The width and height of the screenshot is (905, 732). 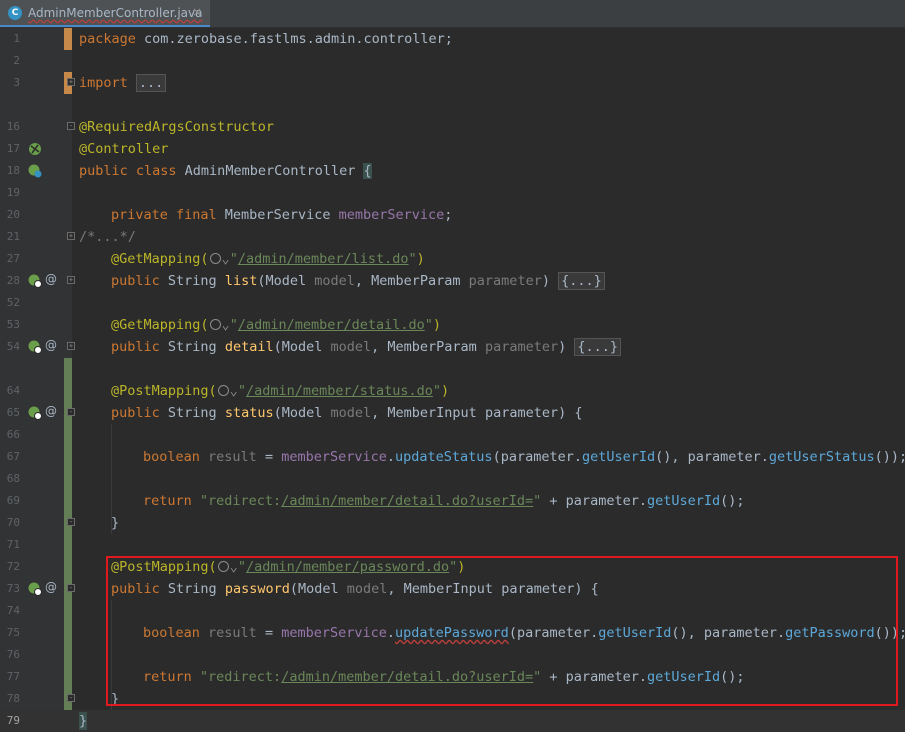 I want to click on line-number: 66, so click(x=13, y=434).